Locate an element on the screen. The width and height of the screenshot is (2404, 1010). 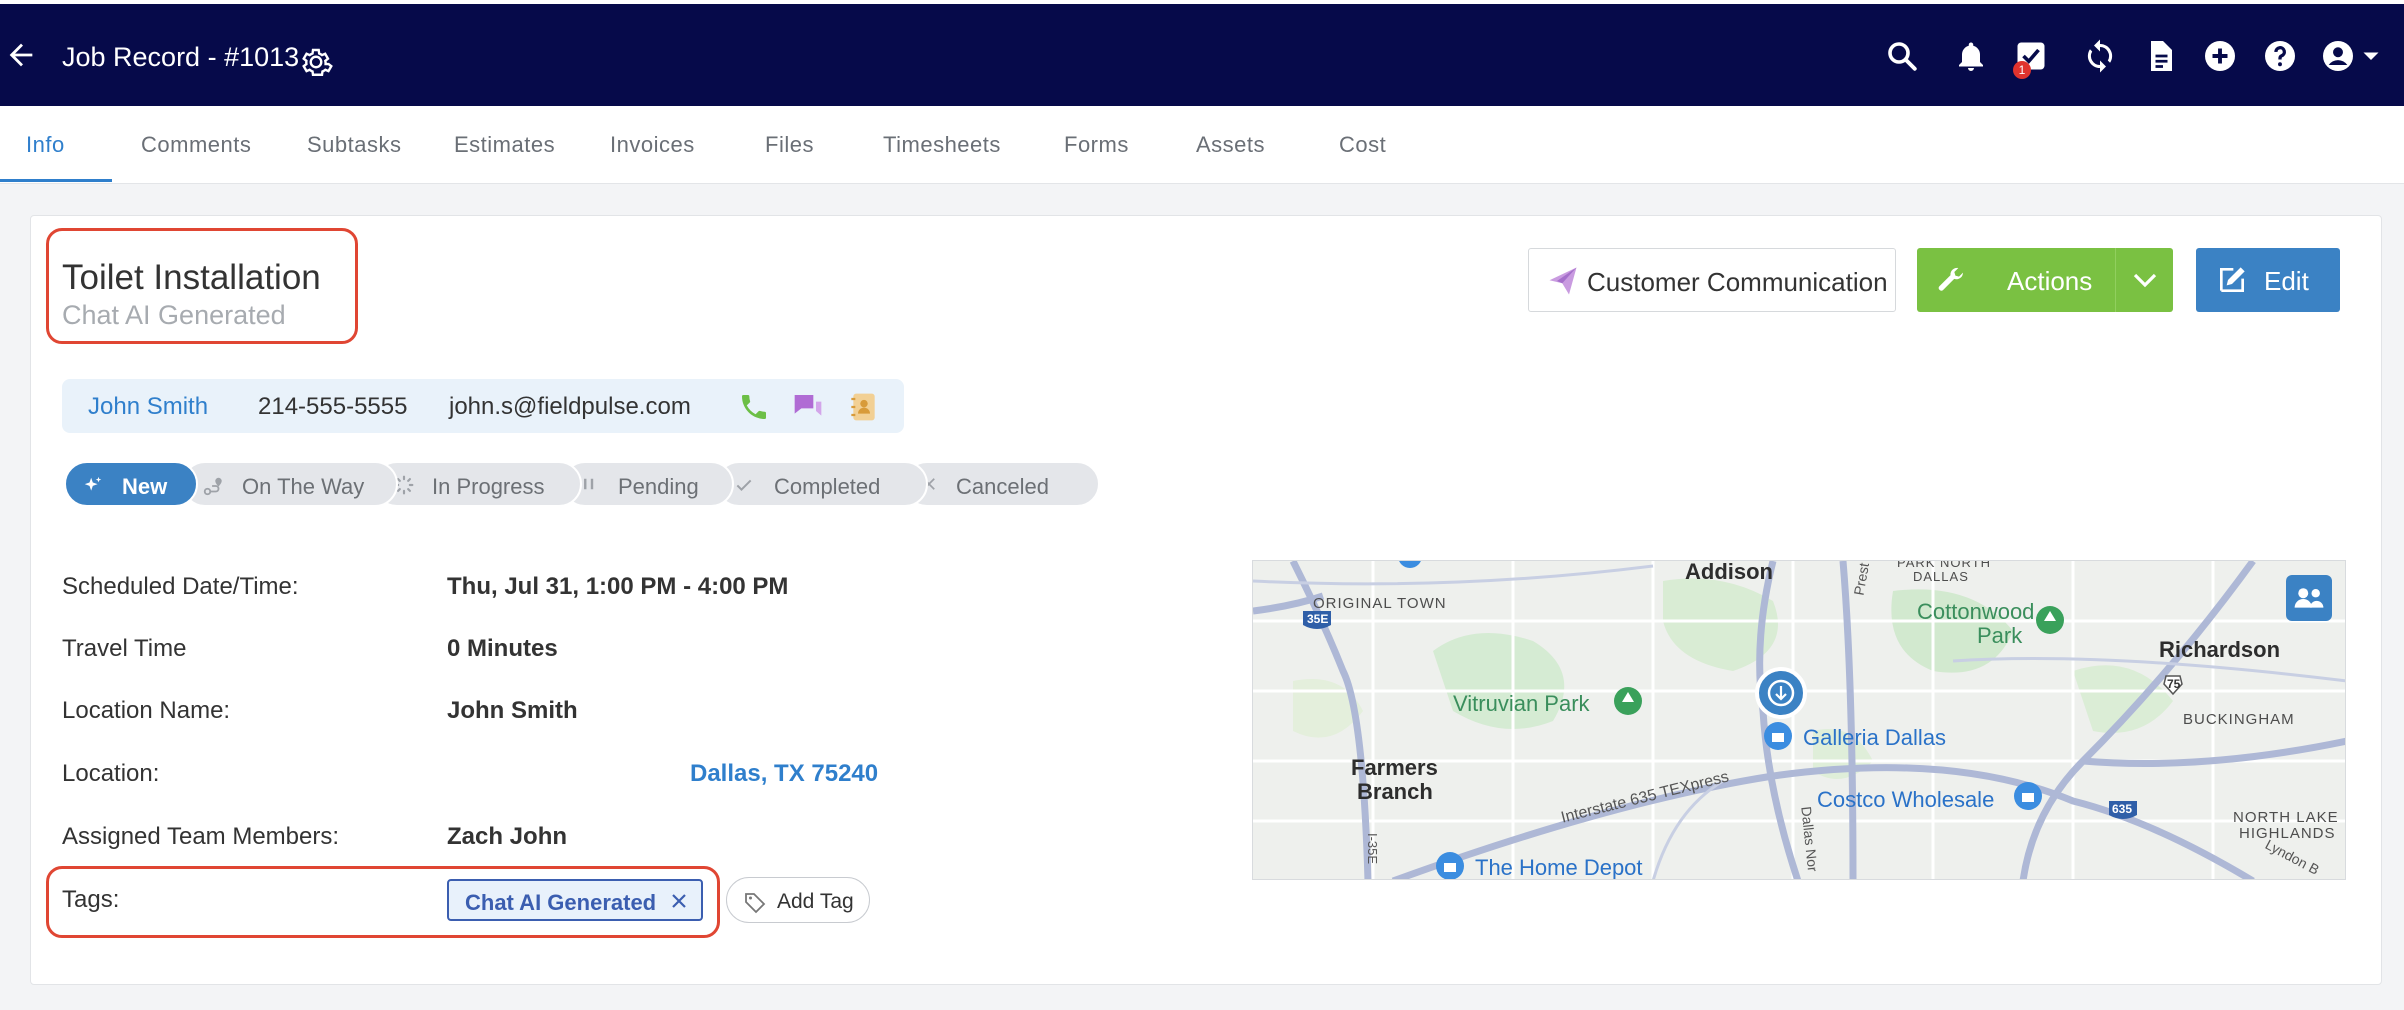
tab-forms: Forms is located at coordinates (1096, 145).